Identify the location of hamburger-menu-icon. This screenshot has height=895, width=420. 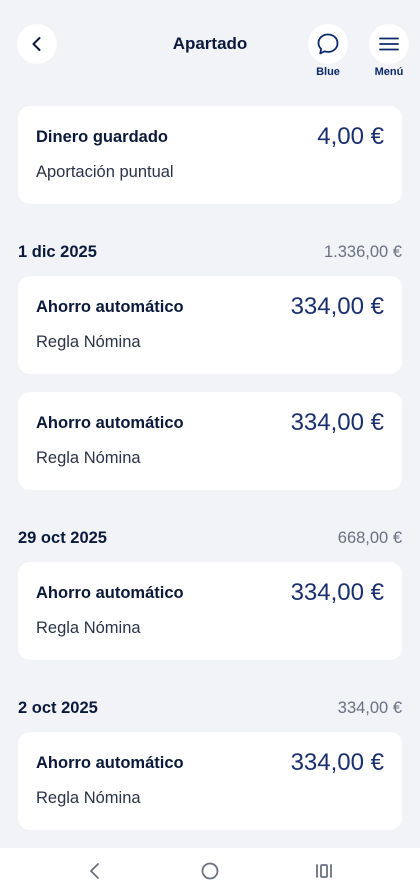
(389, 44).